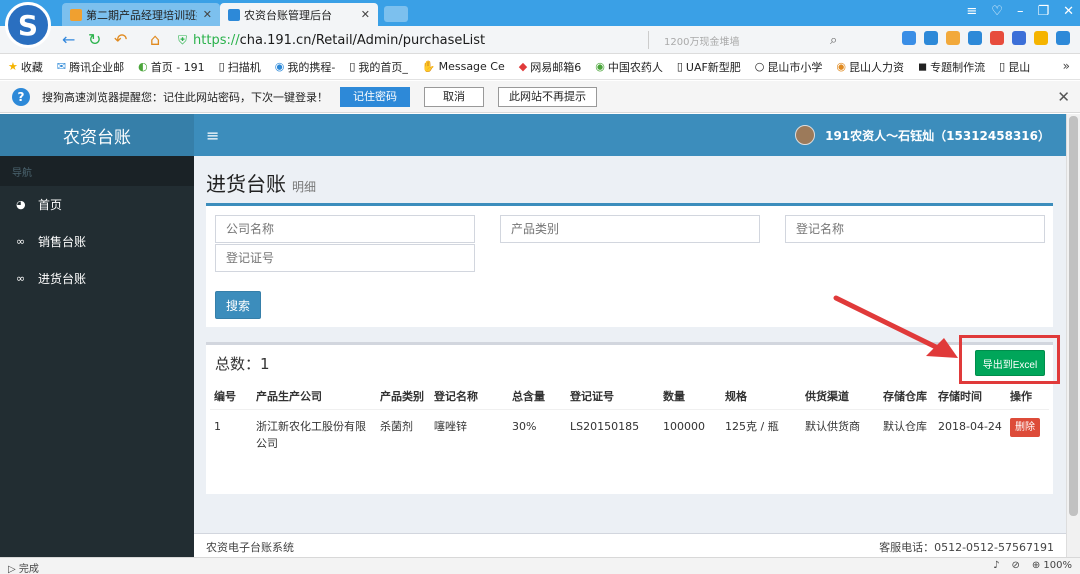  Describe the element at coordinates (1015, 565) in the screenshot. I see `adblock-icon: ⊘` at that location.